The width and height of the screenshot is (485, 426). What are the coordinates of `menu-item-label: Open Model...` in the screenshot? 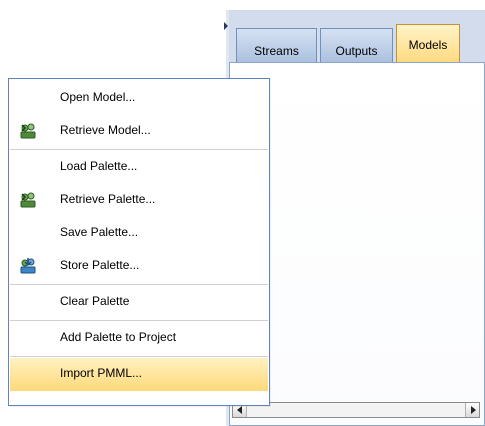 It's located at (98, 97).